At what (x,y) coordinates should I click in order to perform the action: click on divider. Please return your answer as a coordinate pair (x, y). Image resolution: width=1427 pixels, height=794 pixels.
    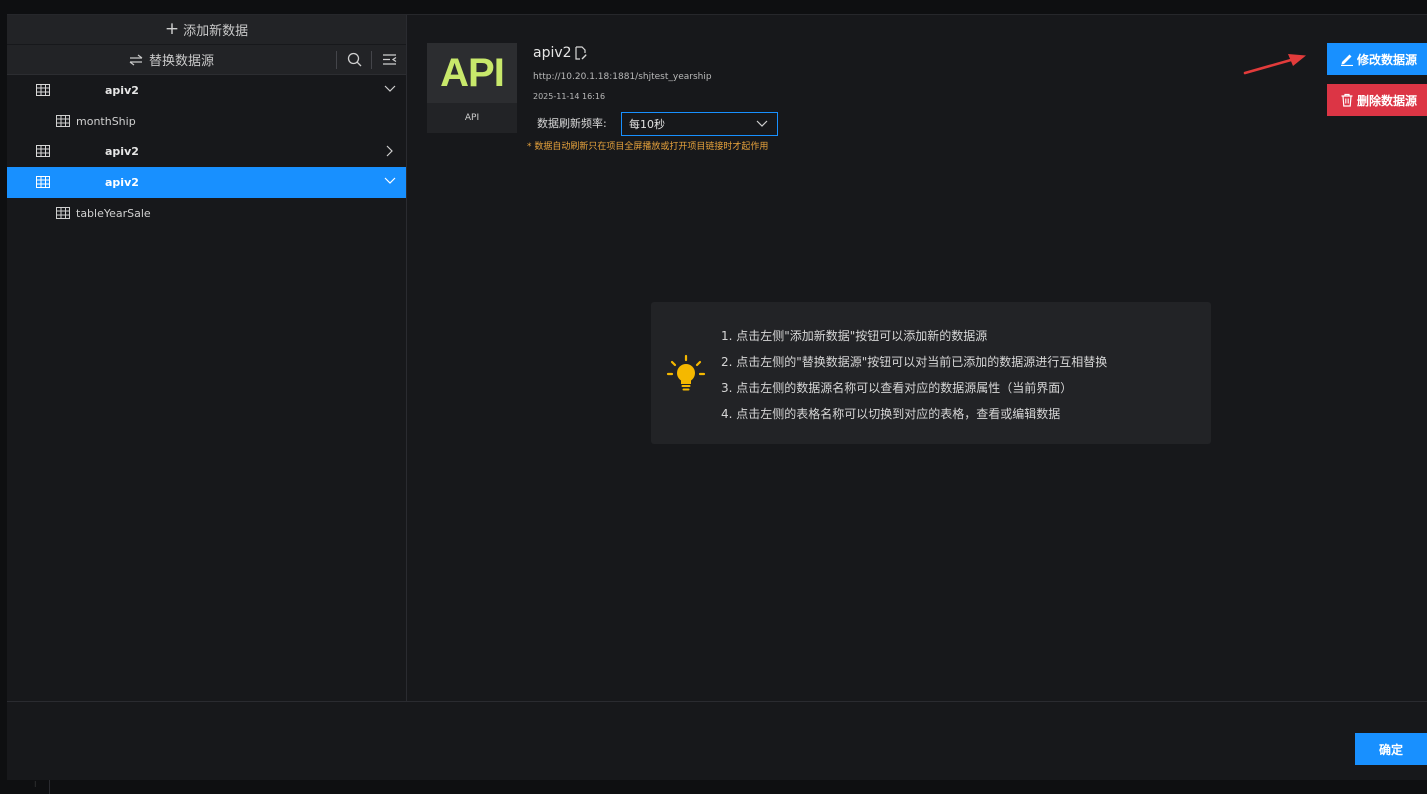
    Looking at the image, I should click on (49, 787).